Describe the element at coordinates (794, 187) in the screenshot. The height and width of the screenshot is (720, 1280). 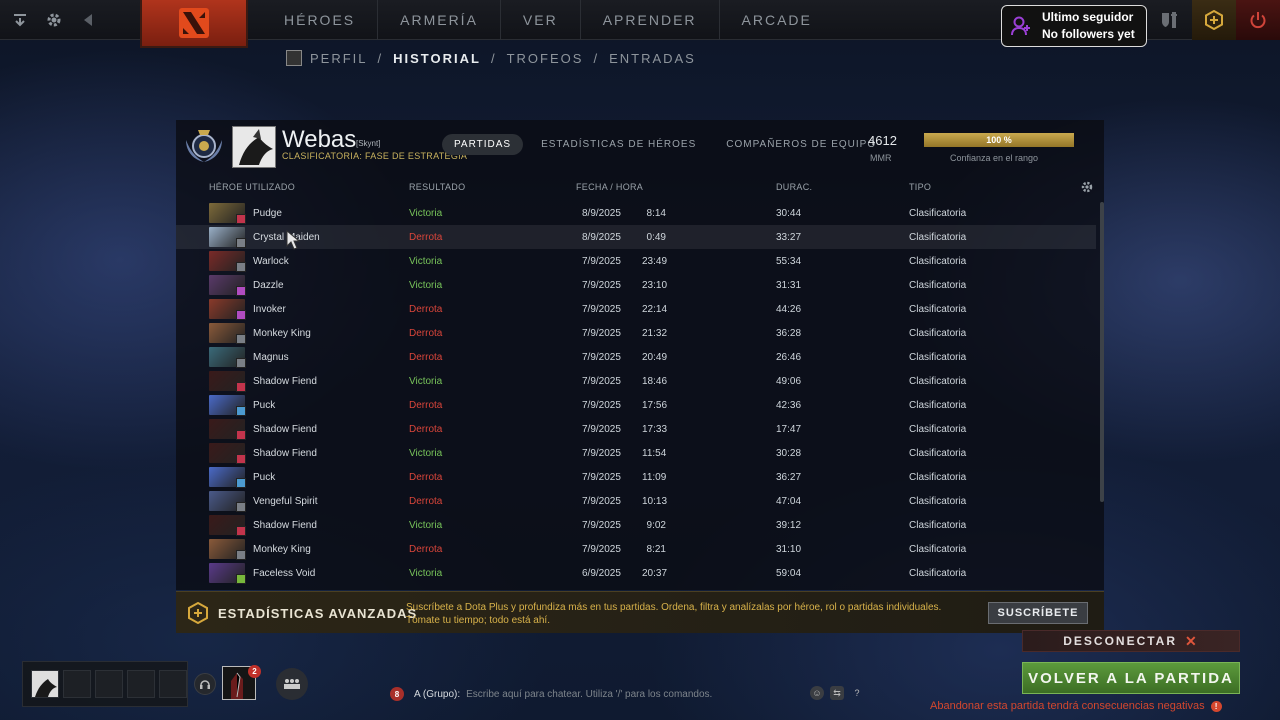
I see `col-duration: DURAC.` at that location.